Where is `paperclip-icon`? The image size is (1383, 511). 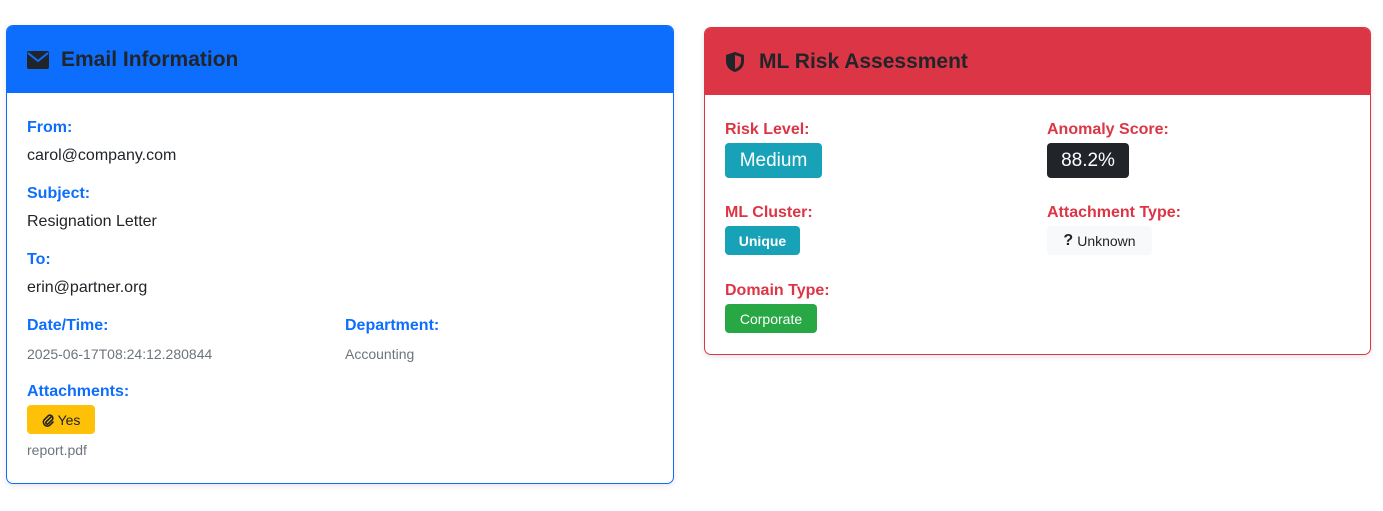 paperclip-icon is located at coordinates (48, 420).